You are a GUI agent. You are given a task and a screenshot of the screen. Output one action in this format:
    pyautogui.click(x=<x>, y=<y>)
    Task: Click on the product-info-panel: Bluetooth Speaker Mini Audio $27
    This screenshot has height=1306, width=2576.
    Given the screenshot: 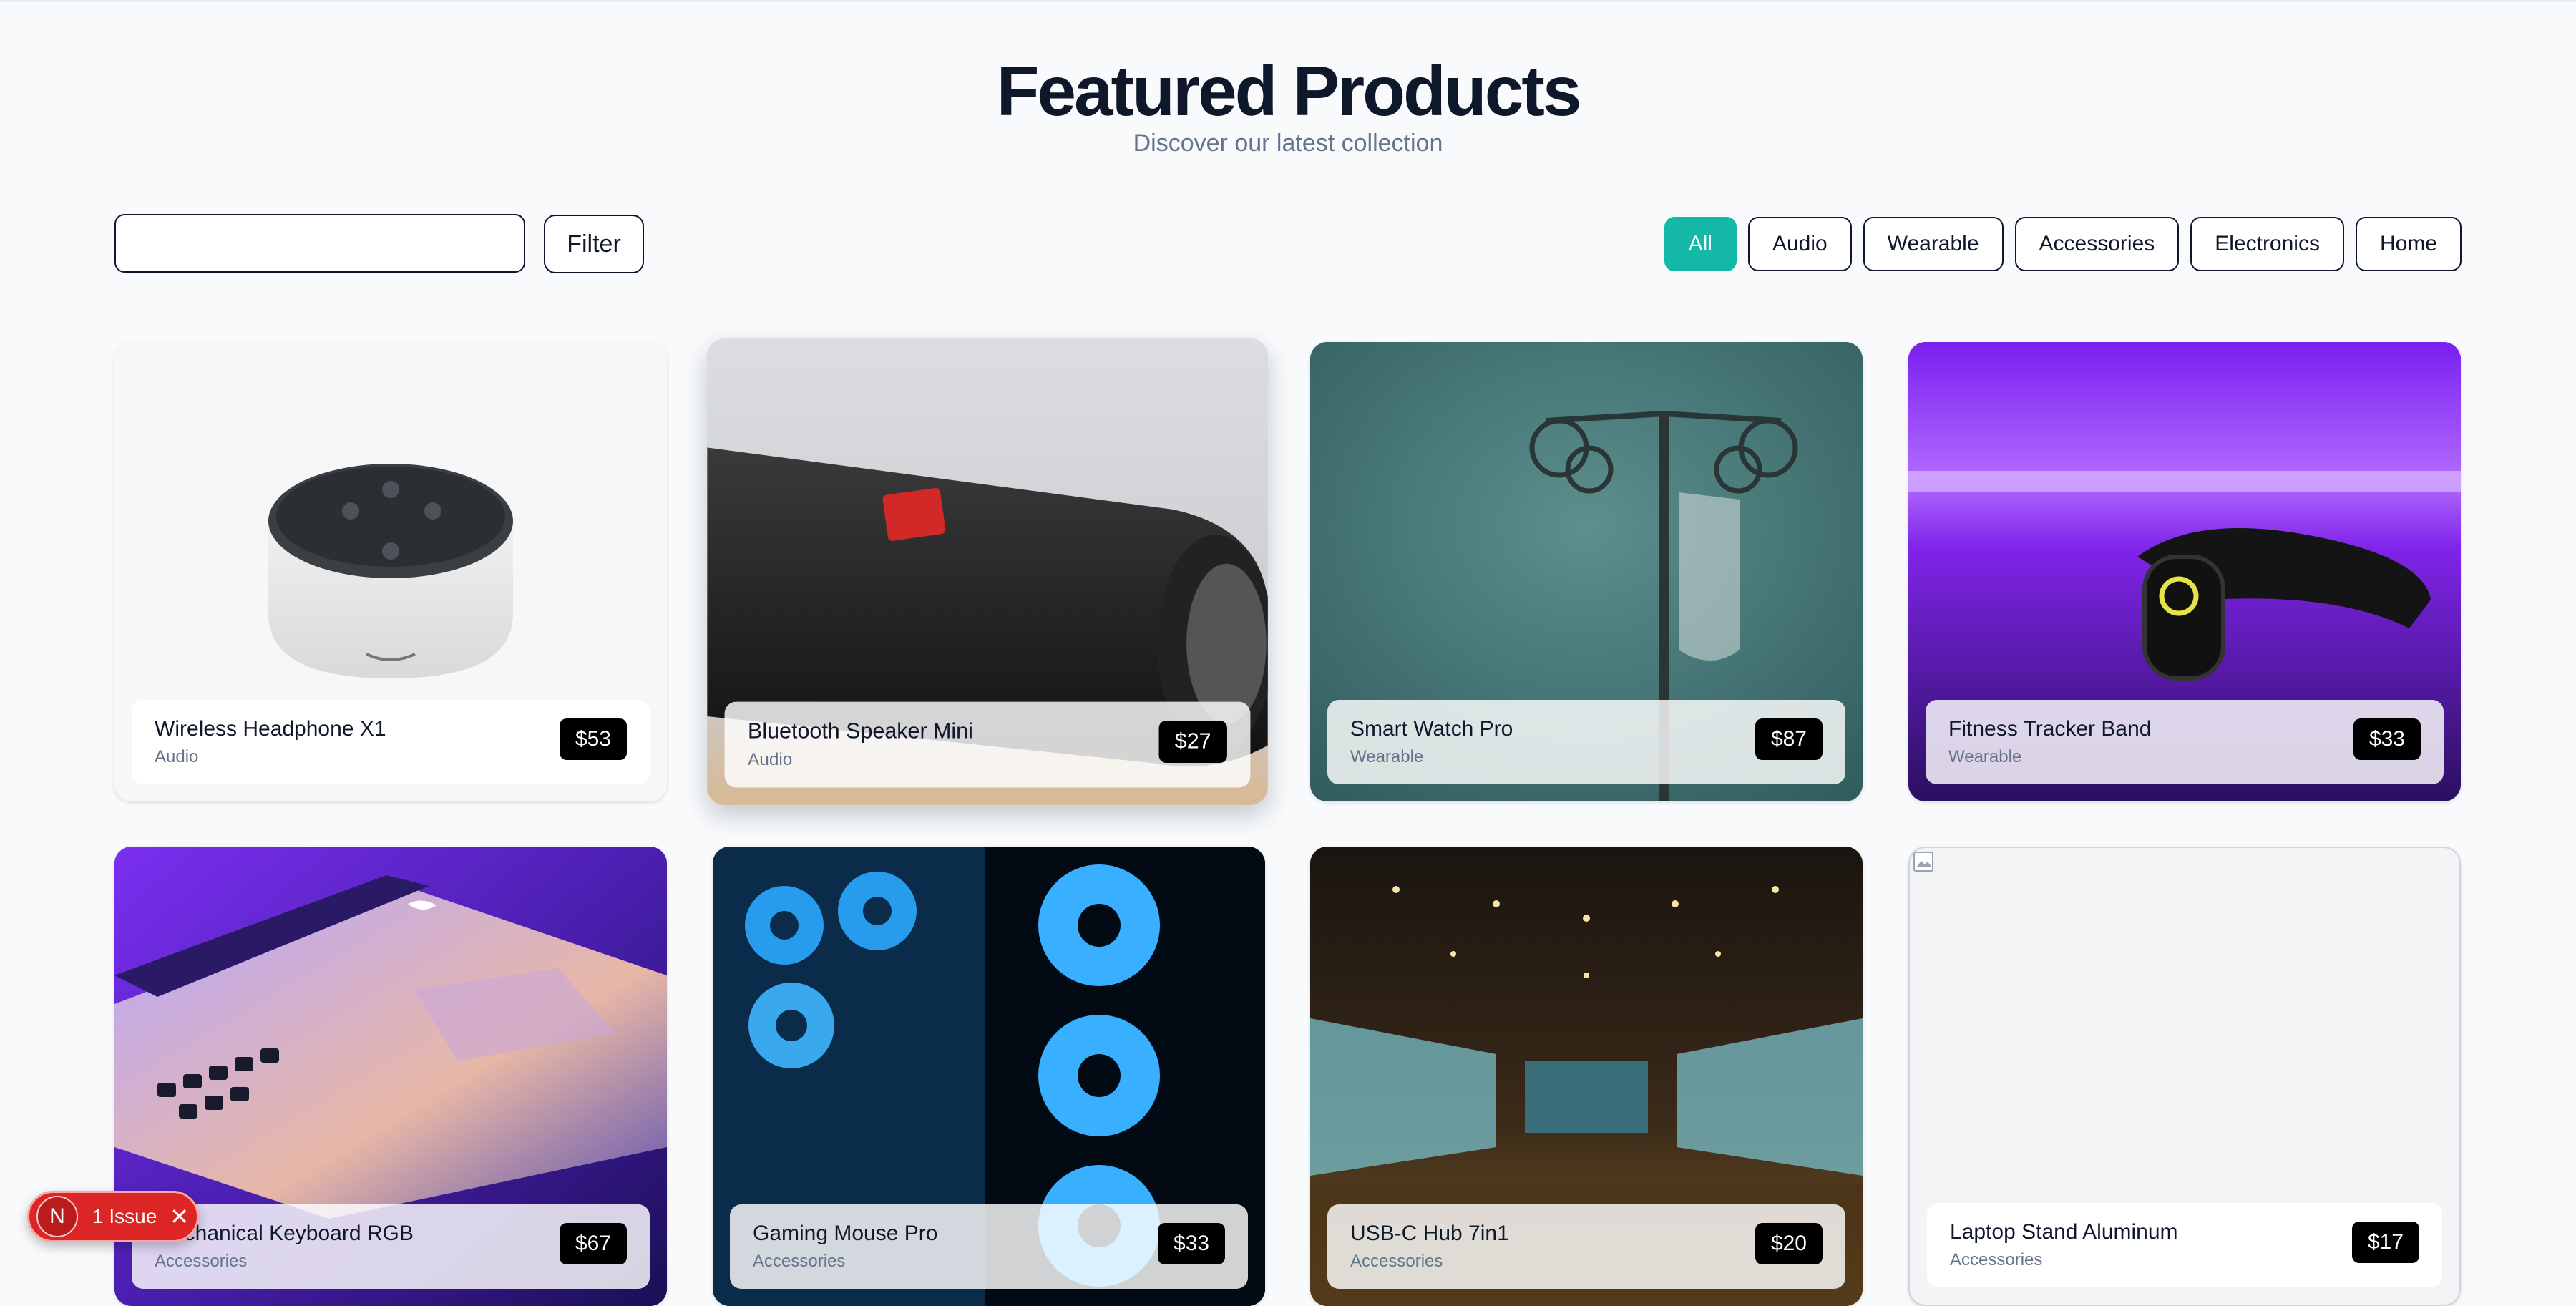 What is the action you would take?
    pyautogui.click(x=987, y=745)
    